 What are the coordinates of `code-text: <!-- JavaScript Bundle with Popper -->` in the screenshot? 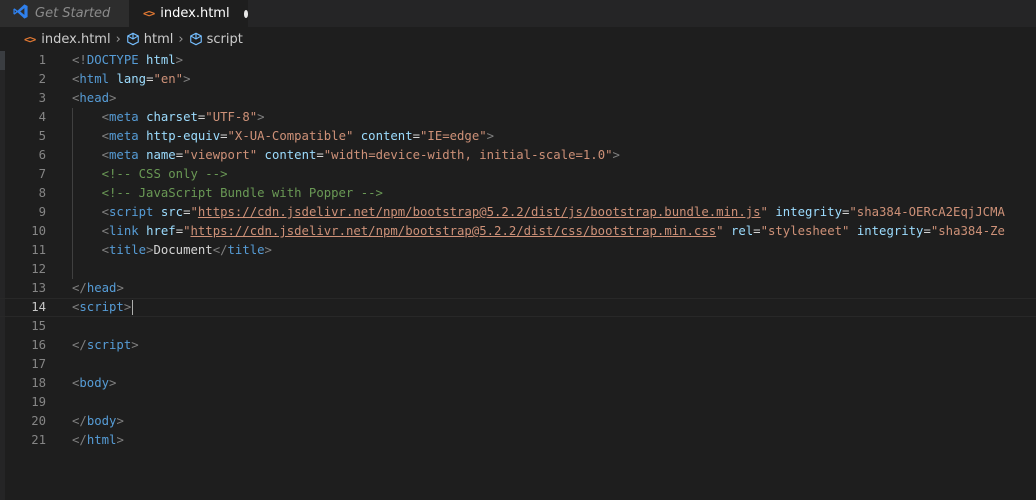 It's located at (227, 193).